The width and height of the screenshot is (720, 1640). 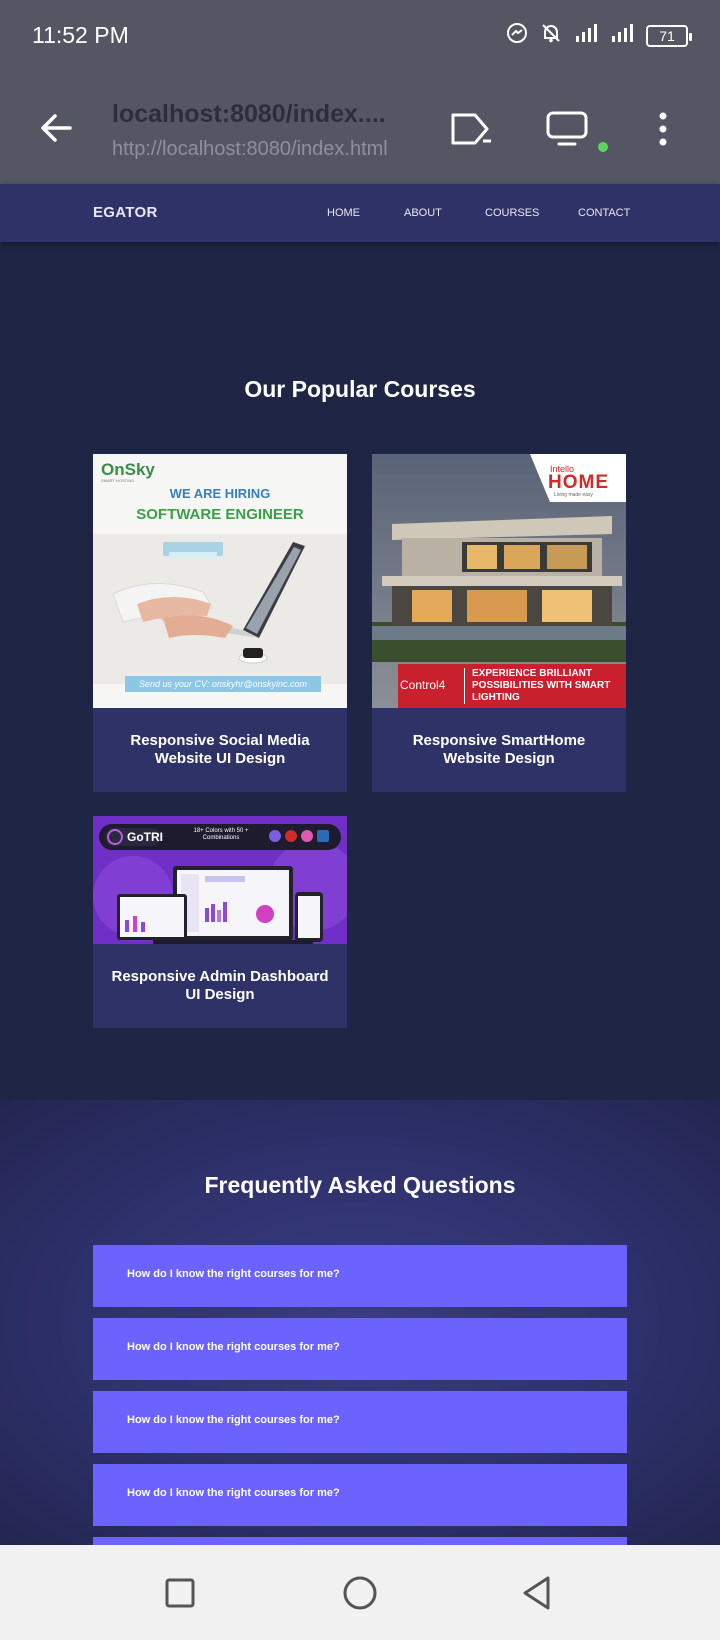 I want to click on status-icons: 71, so click(x=599, y=35).